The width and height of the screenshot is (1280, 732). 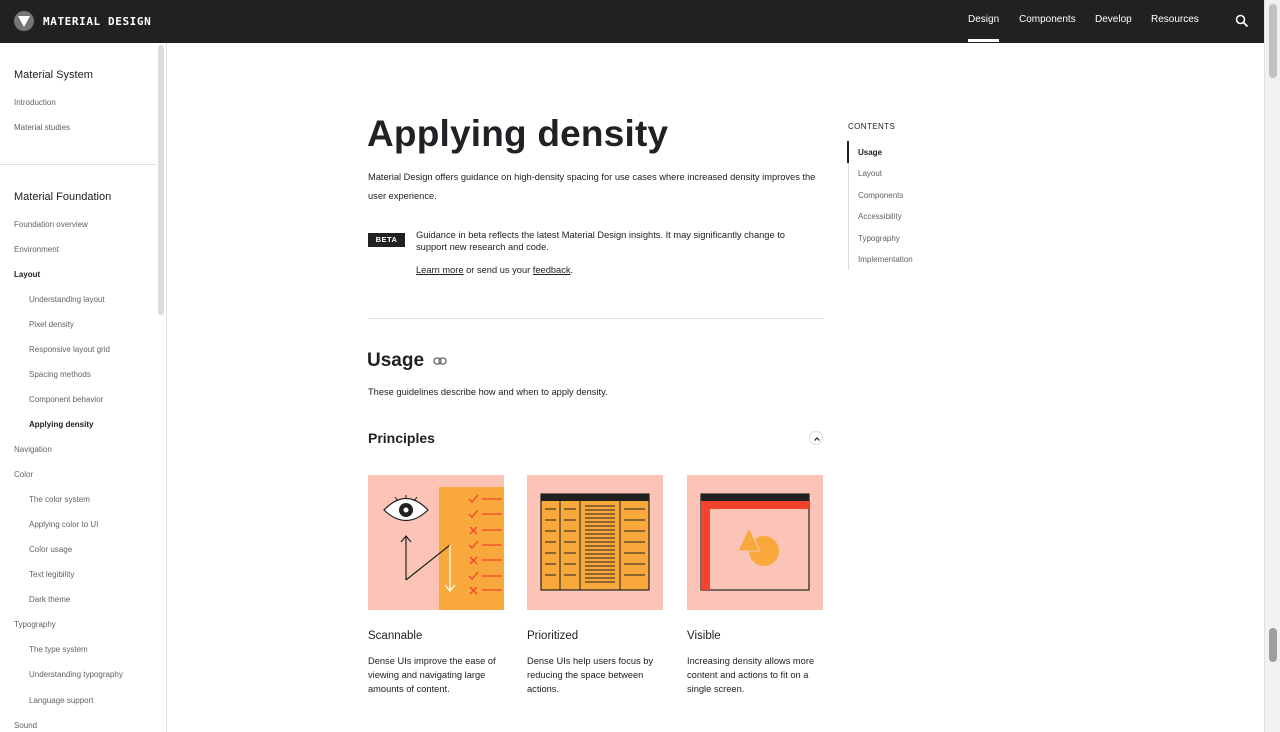 What do you see at coordinates (97, 21) in the screenshot?
I see `brand-title: MATERIAL DESIGN` at bounding box center [97, 21].